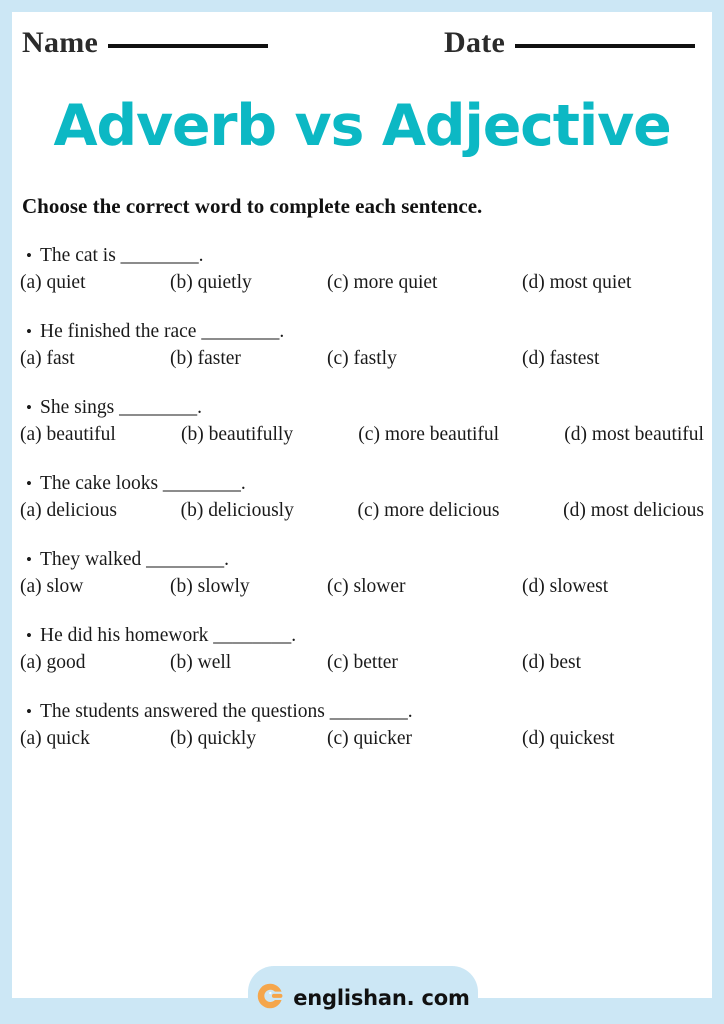 Image resolution: width=724 pixels, height=1024 pixels. What do you see at coordinates (188, 46) in the screenshot?
I see `name-write-line` at bounding box center [188, 46].